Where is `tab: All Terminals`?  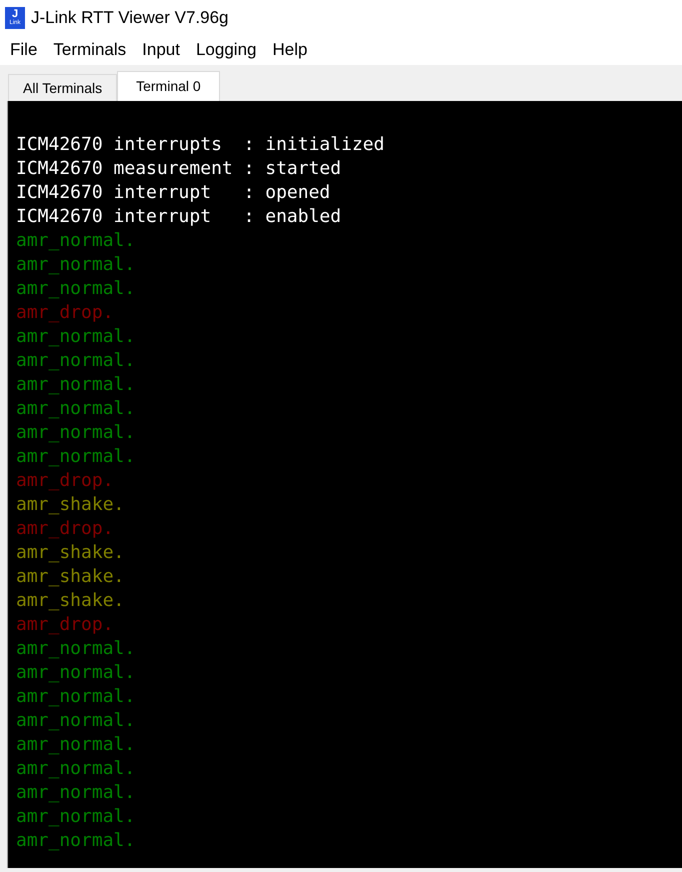 tab: All Terminals is located at coordinates (63, 87).